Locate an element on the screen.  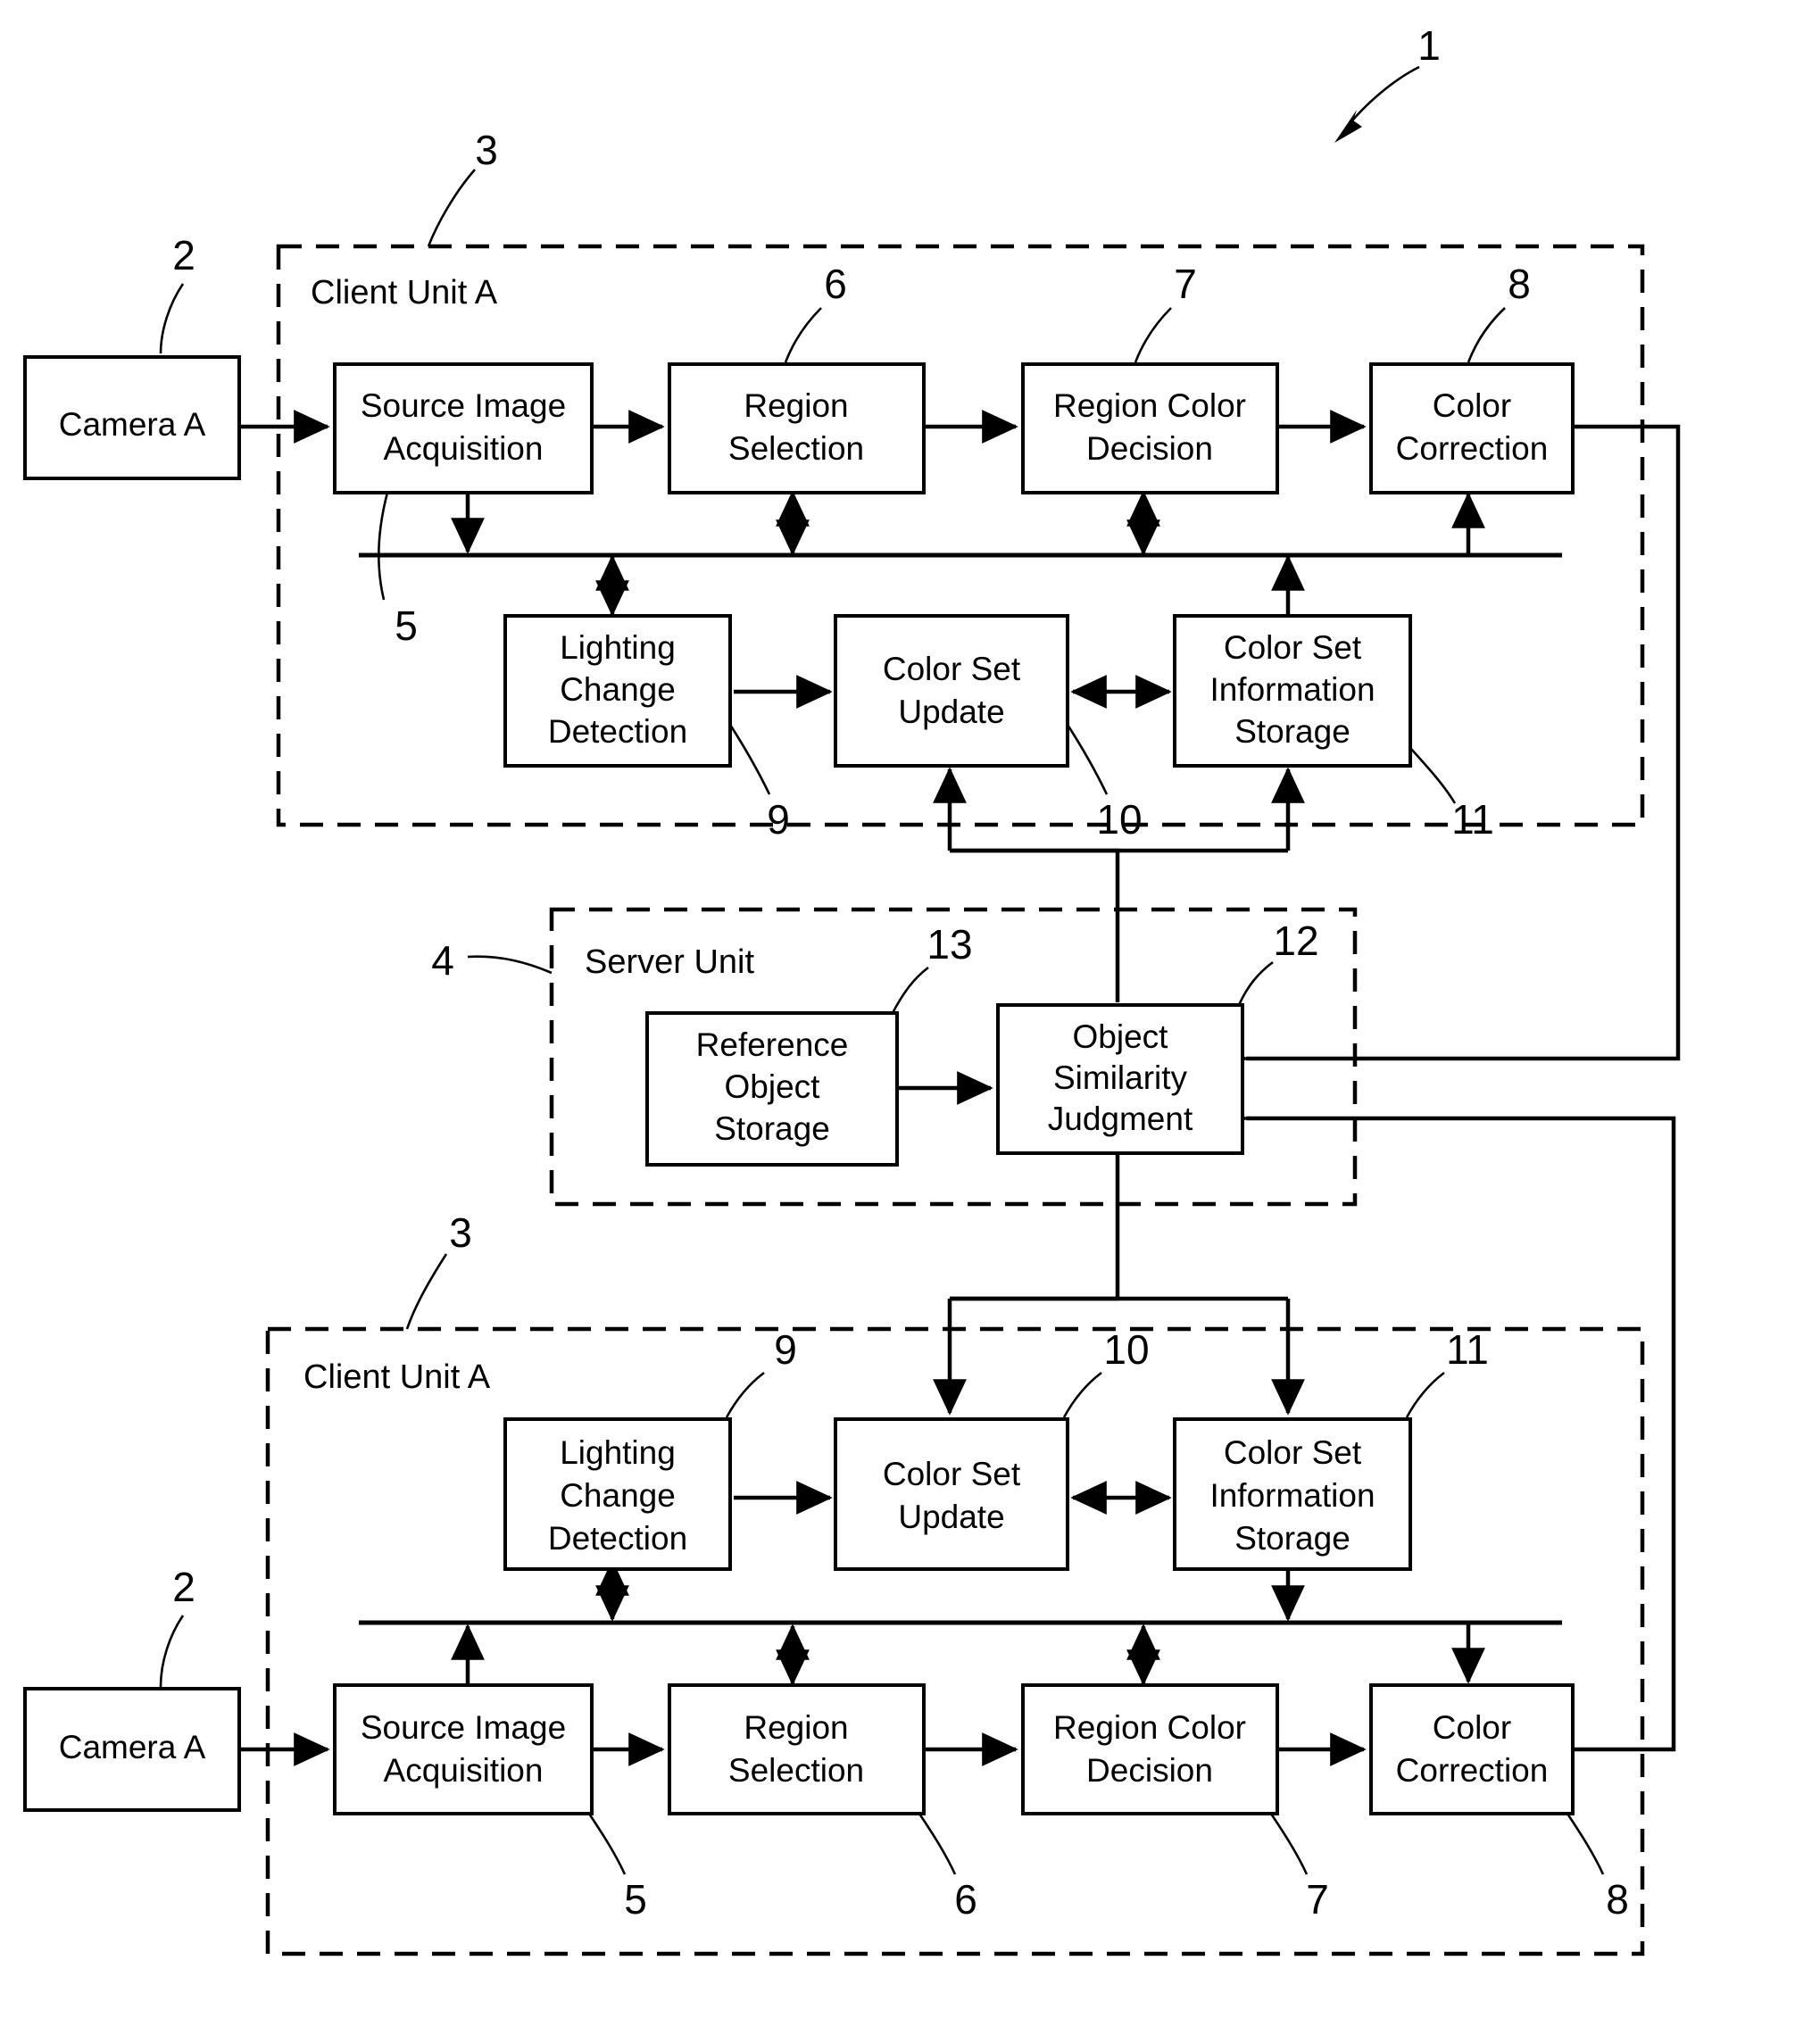
block-object-similarity-judgment: Object Similarity Judgment is located at coordinates (1120, 1079).